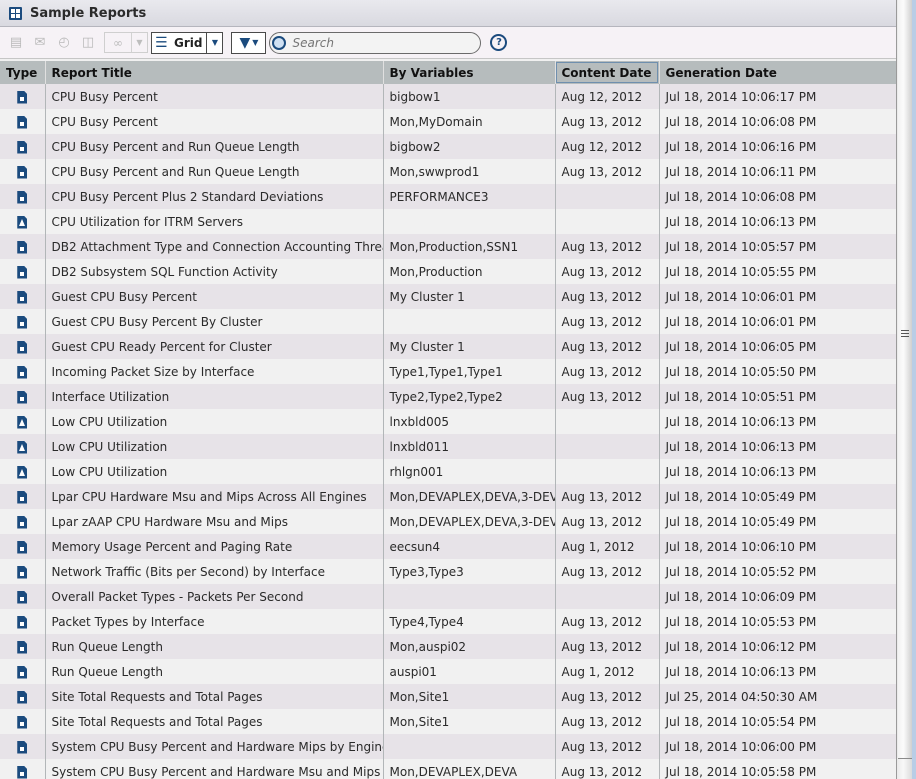  I want to click on generation-date-cell: Jul 18, 2014 10:06:11 PM, so click(777, 171).